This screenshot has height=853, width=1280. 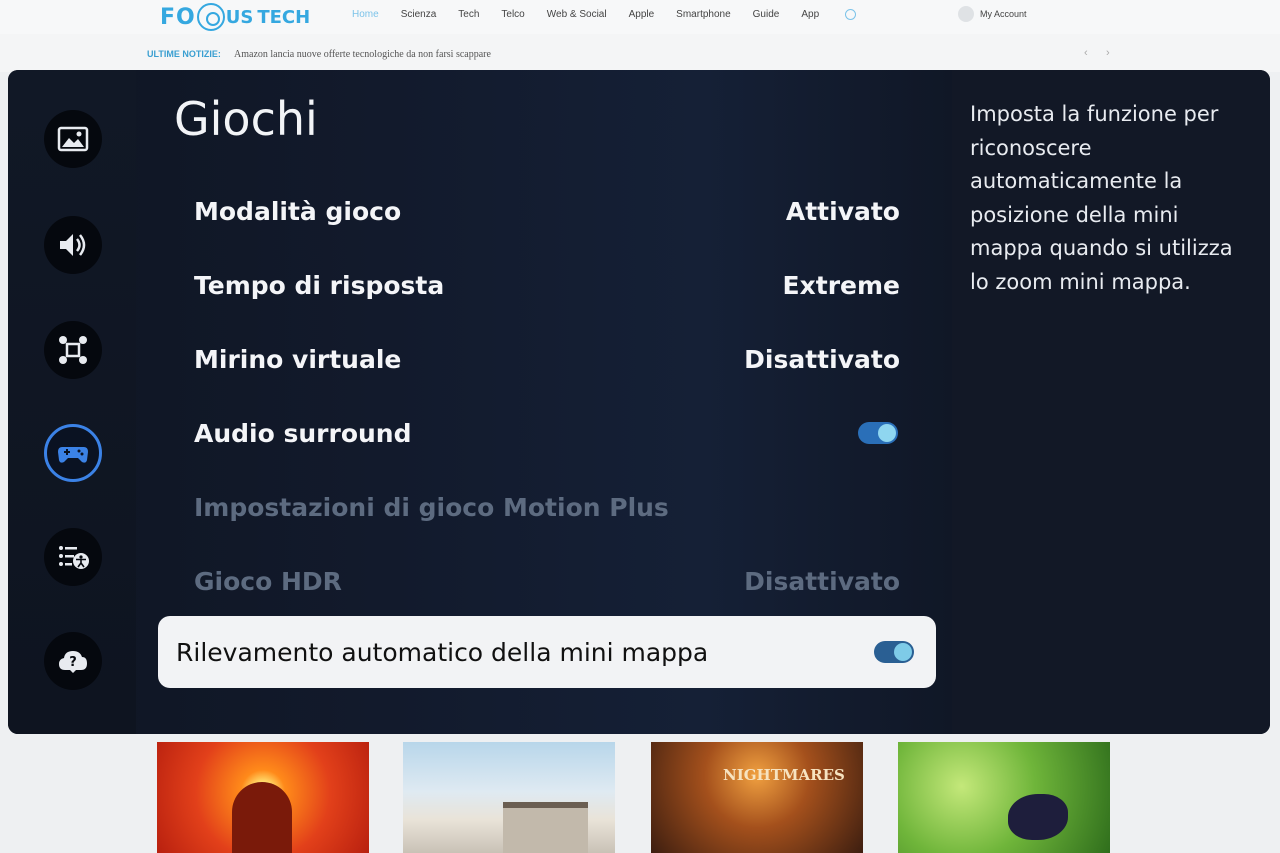 I want to click on rail-picture-button, so click(x=73, y=139).